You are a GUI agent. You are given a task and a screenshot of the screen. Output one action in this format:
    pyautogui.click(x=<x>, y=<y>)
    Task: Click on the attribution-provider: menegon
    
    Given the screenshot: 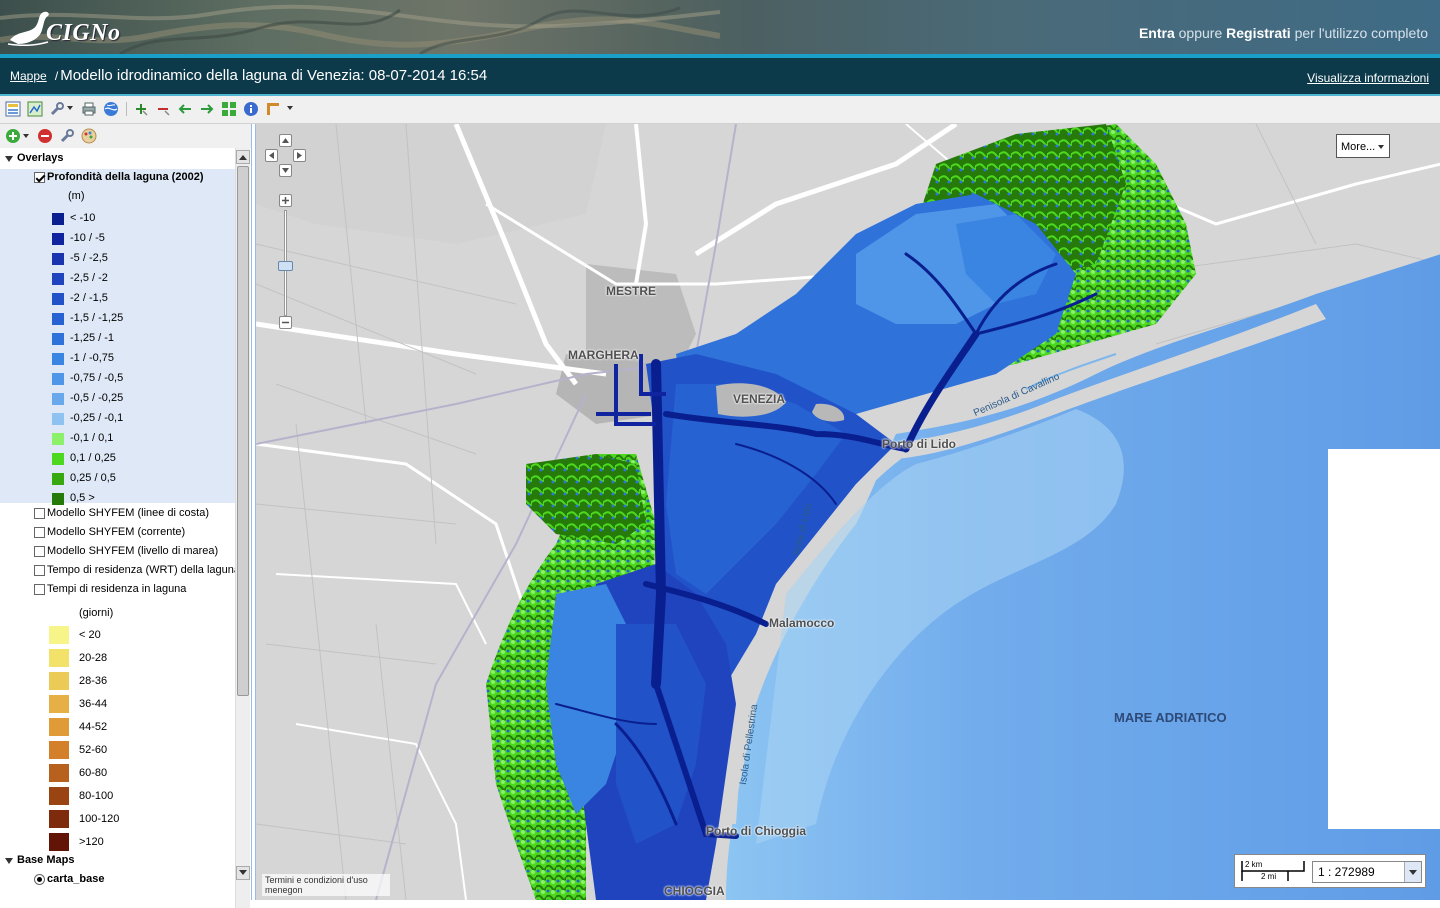 What is the action you would take?
    pyautogui.click(x=284, y=890)
    